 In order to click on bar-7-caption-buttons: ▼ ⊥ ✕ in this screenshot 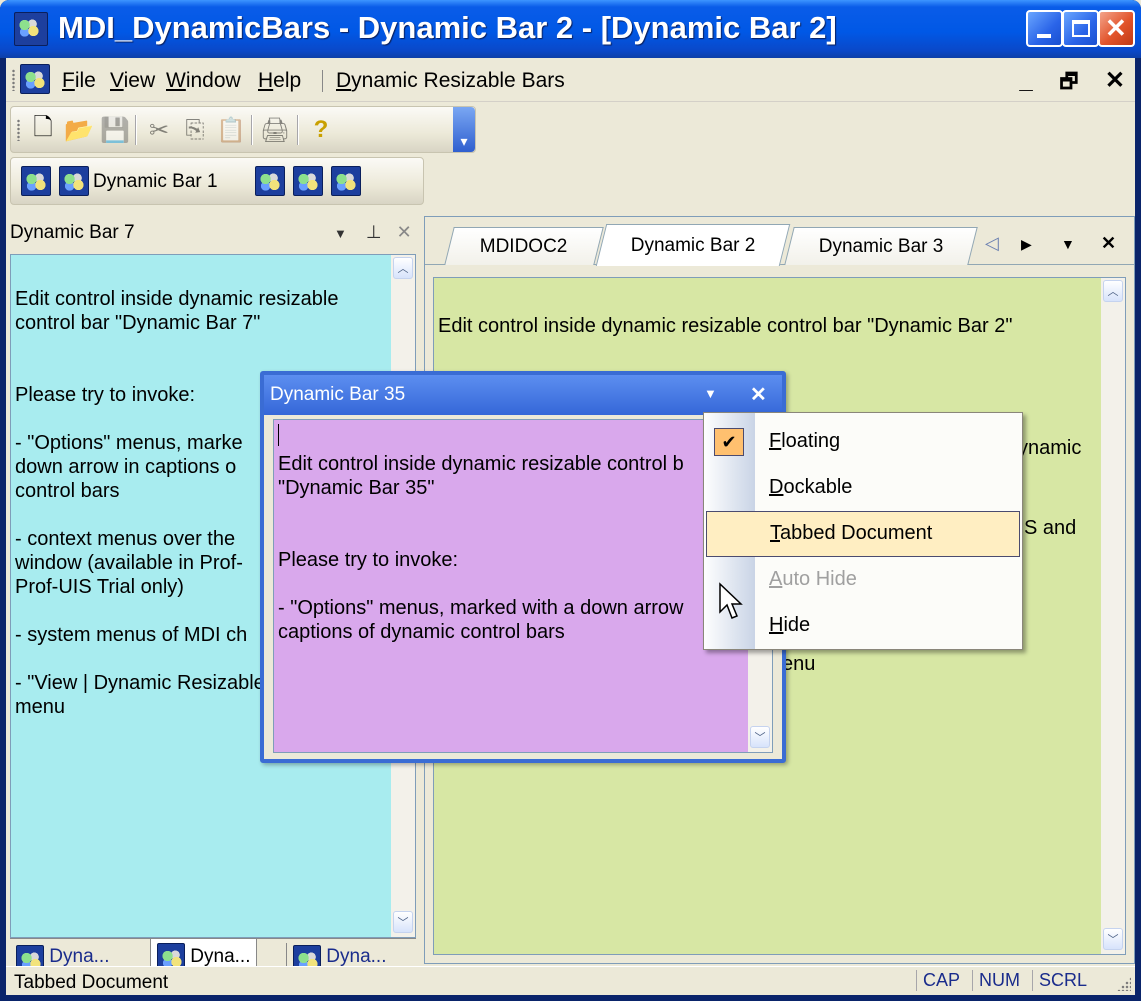, I will do `click(373, 232)`.